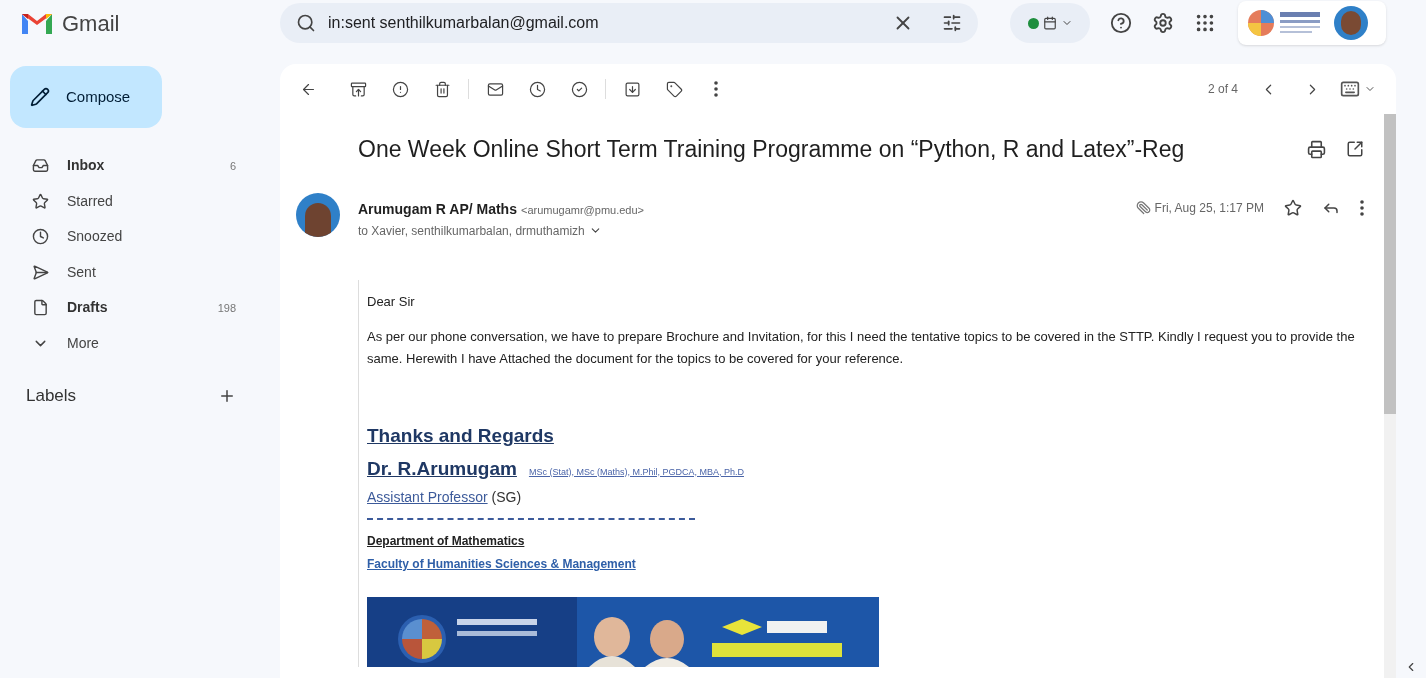 Image resolution: width=1426 pixels, height=678 pixels. I want to click on scrollbar, so click(1390, 396).